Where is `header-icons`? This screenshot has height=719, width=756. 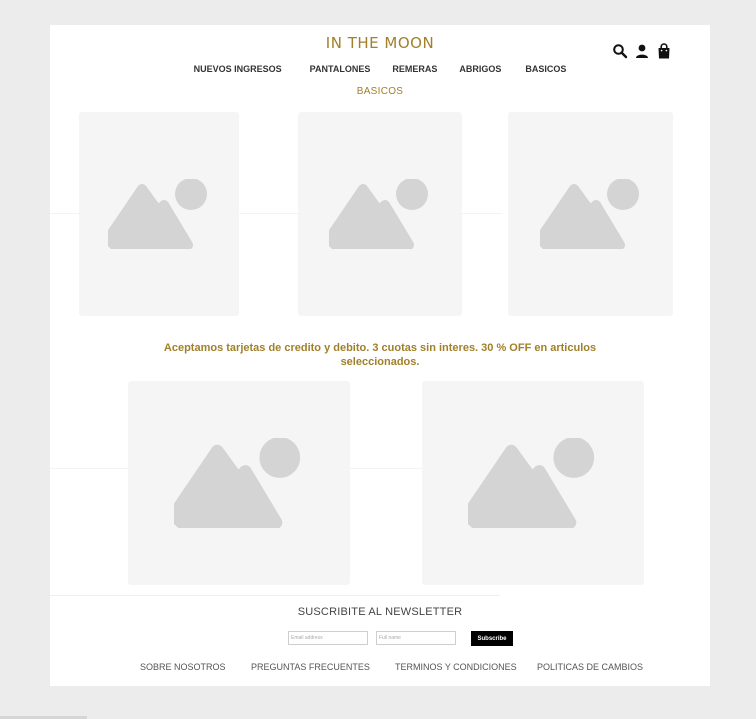
header-icons is located at coordinates (642, 51).